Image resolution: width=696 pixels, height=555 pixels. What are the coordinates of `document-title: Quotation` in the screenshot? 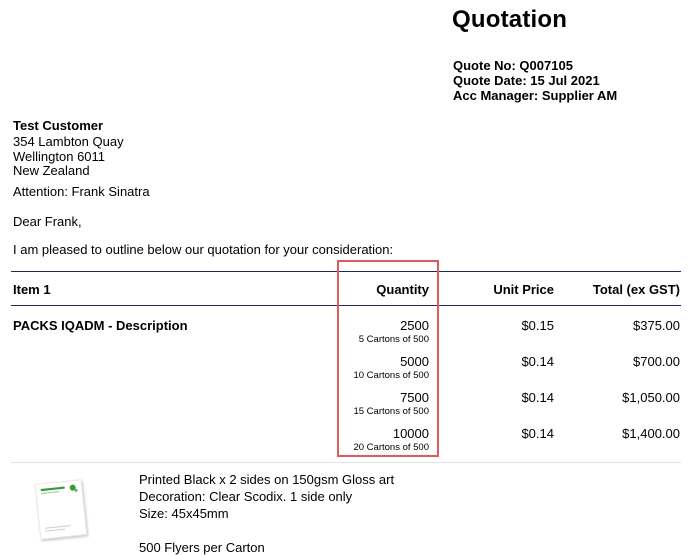 It's located at (510, 19).